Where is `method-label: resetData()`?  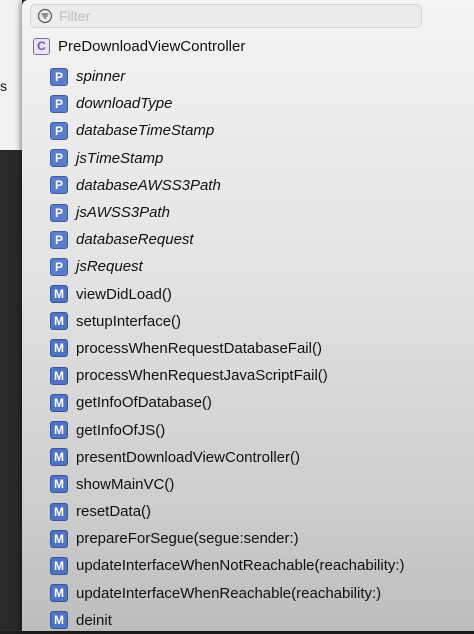
method-label: resetData() is located at coordinates (114, 512).